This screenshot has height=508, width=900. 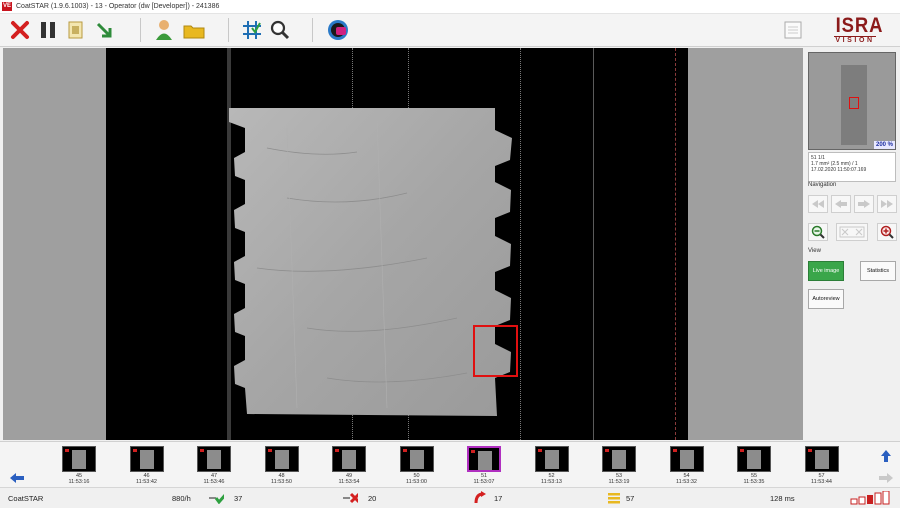 I want to click on globe-button, so click(x=338, y=30).